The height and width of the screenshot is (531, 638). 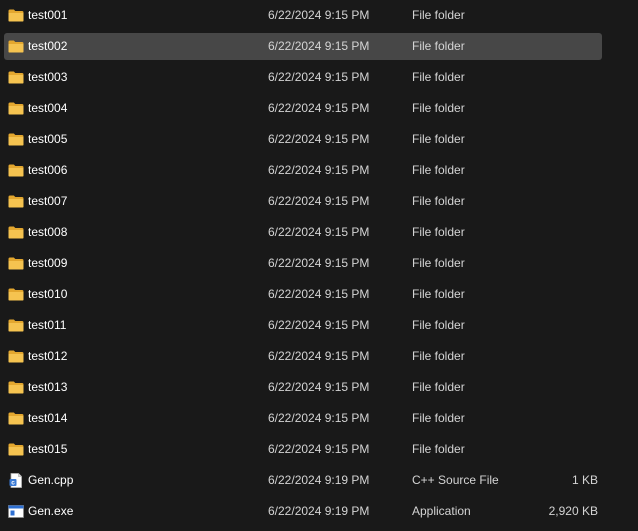 I want to click on file-row: test011 6/22/2024 9:15 PM File folder, so click(x=303, y=325).